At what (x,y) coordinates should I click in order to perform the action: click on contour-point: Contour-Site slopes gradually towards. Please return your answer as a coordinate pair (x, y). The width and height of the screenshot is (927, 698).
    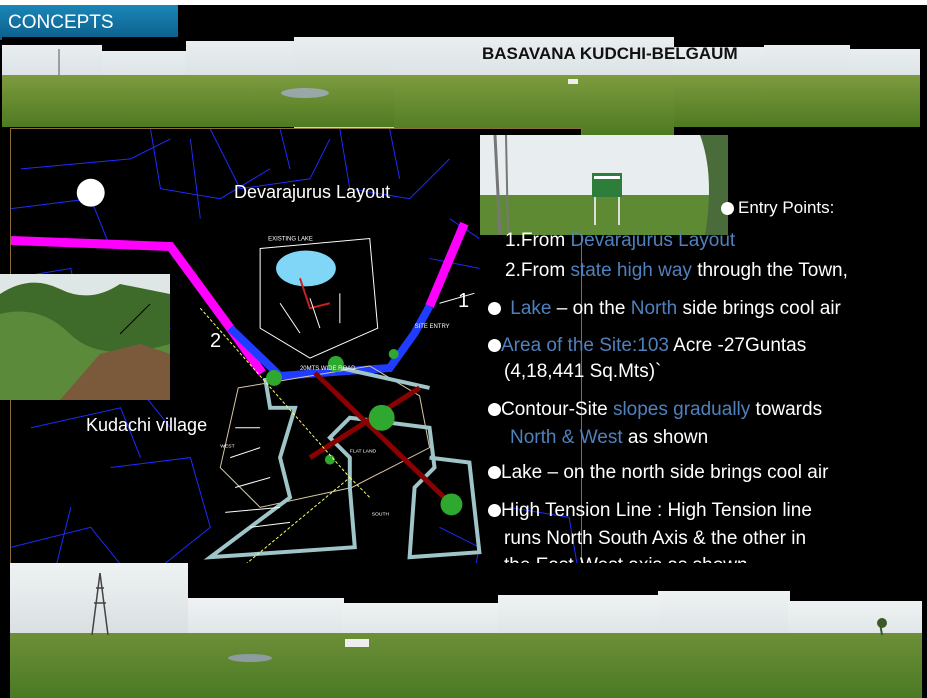
    Looking at the image, I should click on (655, 410).